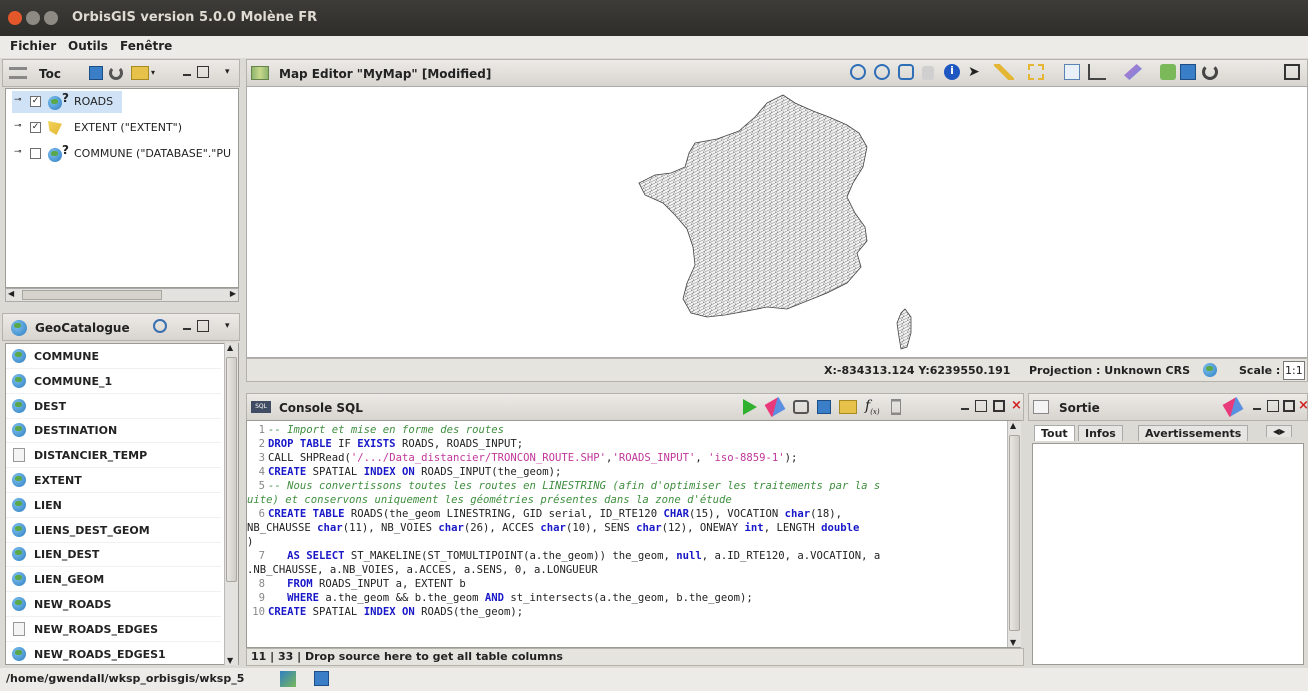 Image resolution: width=1308 pixels, height=691 pixels. Describe the element at coordinates (126, 154) in the screenshot. I see `layer-item: ⊸ ? COMMUNE ("DATABASE"."PU` at that location.